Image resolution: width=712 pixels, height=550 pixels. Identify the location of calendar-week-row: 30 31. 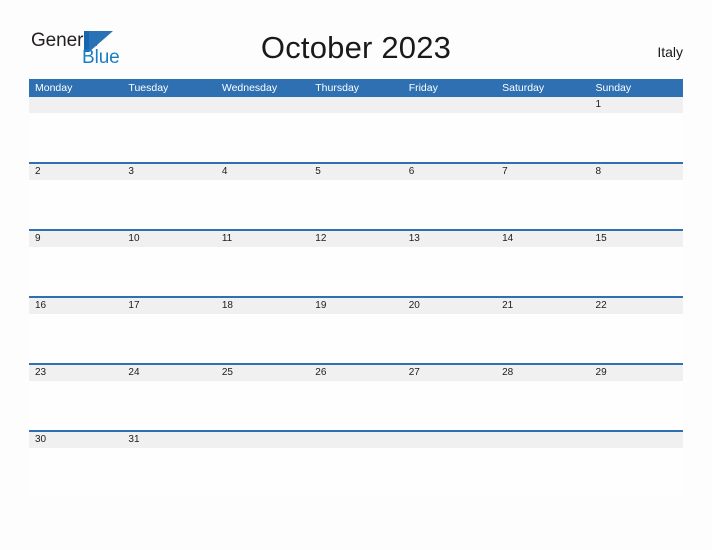
(356, 465).